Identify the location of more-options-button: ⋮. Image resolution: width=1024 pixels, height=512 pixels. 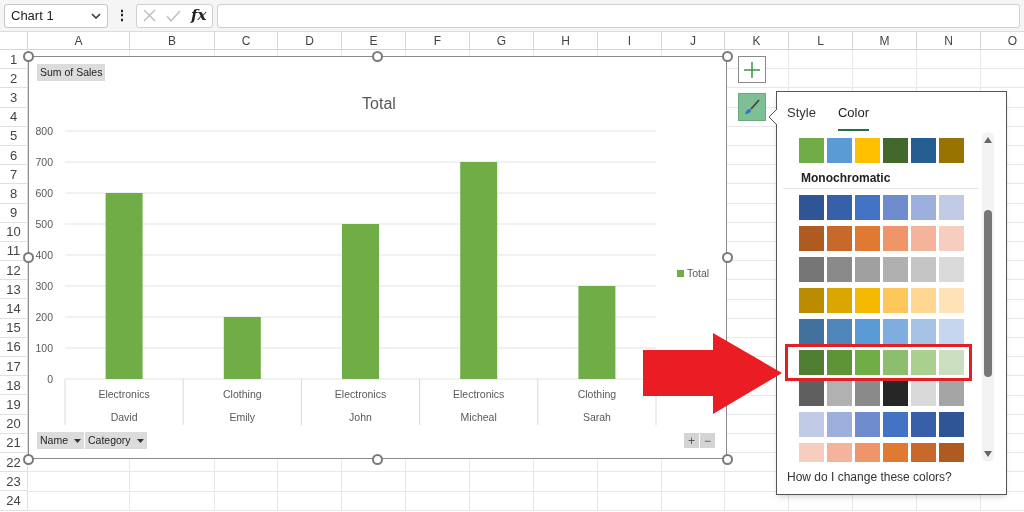
(122, 15).